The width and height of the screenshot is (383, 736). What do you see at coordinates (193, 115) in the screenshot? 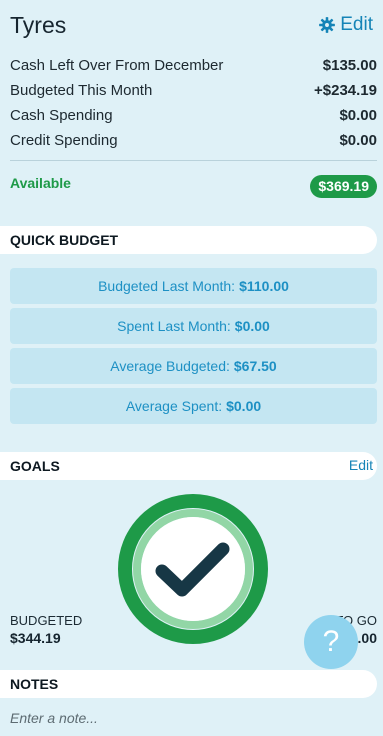
I see `summary-row-cash-spending: Cash Spending $0.00` at bounding box center [193, 115].